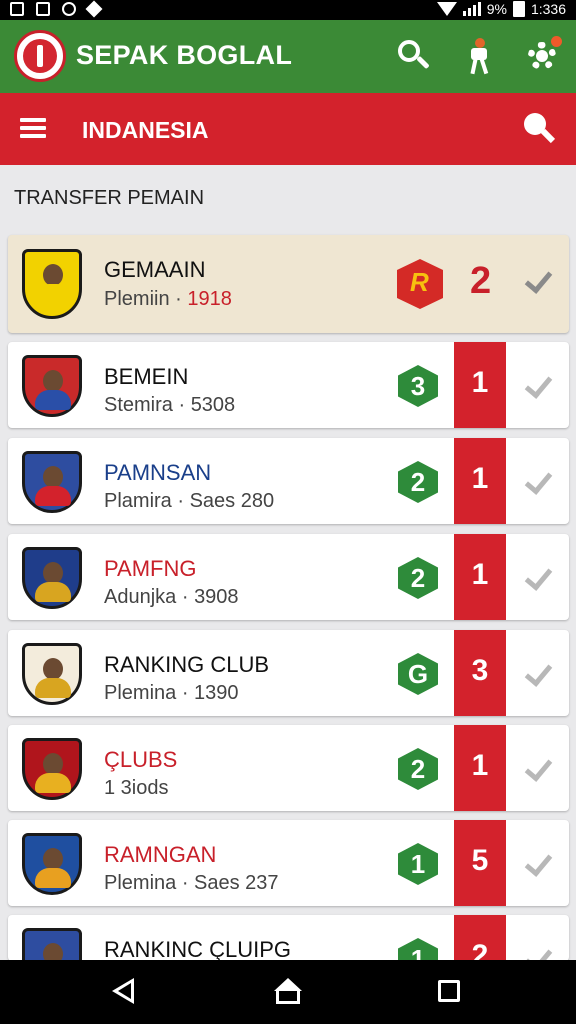 The height and width of the screenshot is (1024, 576). I want to click on image-icon, so click(43, 9).